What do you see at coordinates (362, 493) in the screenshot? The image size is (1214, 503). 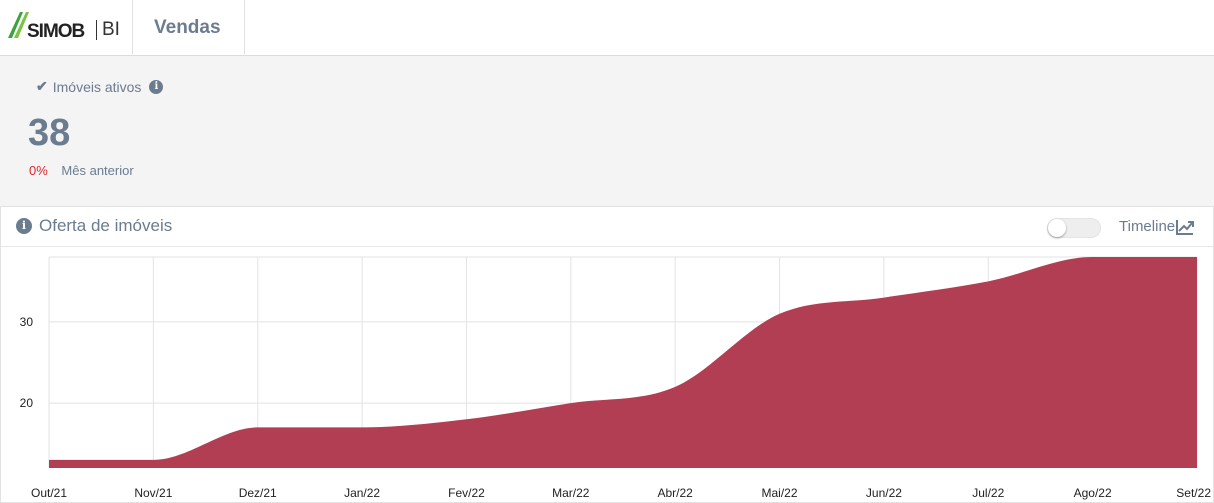 I see `x-tick-label: Jan/22` at bounding box center [362, 493].